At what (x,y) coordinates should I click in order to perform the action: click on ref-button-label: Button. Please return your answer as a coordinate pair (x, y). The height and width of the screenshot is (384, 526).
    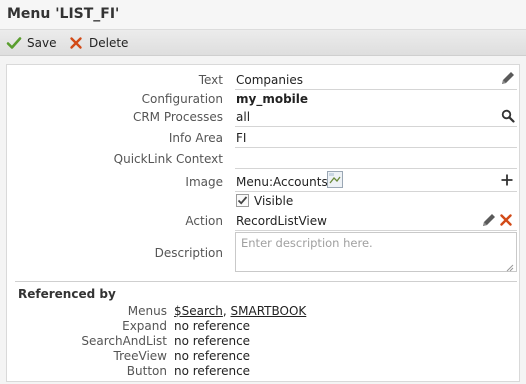
    Looking at the image, I should click on (146, 371).